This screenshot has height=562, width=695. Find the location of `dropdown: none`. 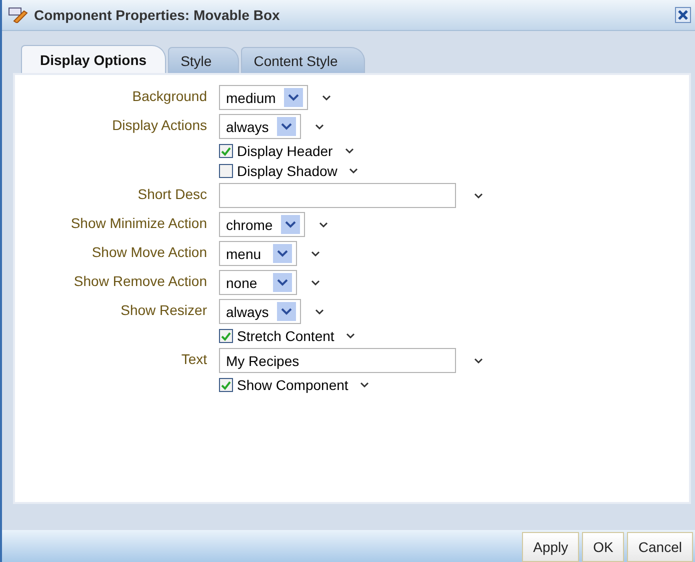

dropdown: none is located at coordinates (258, 282).